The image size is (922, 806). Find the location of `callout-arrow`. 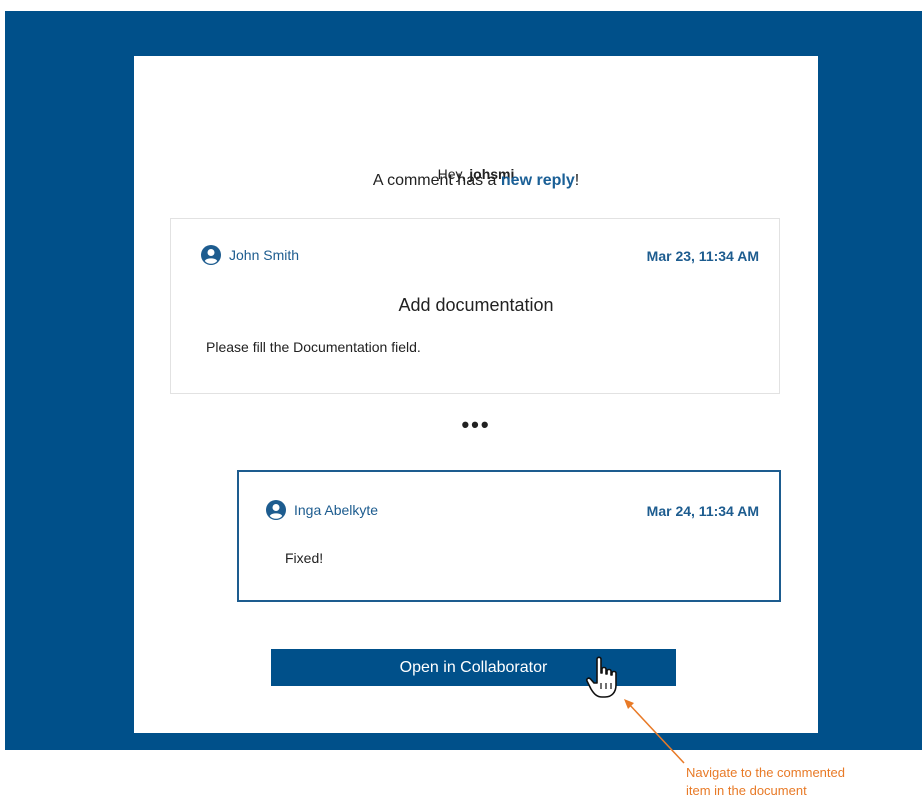

callout-arrow is located at coordinates (654, 731).